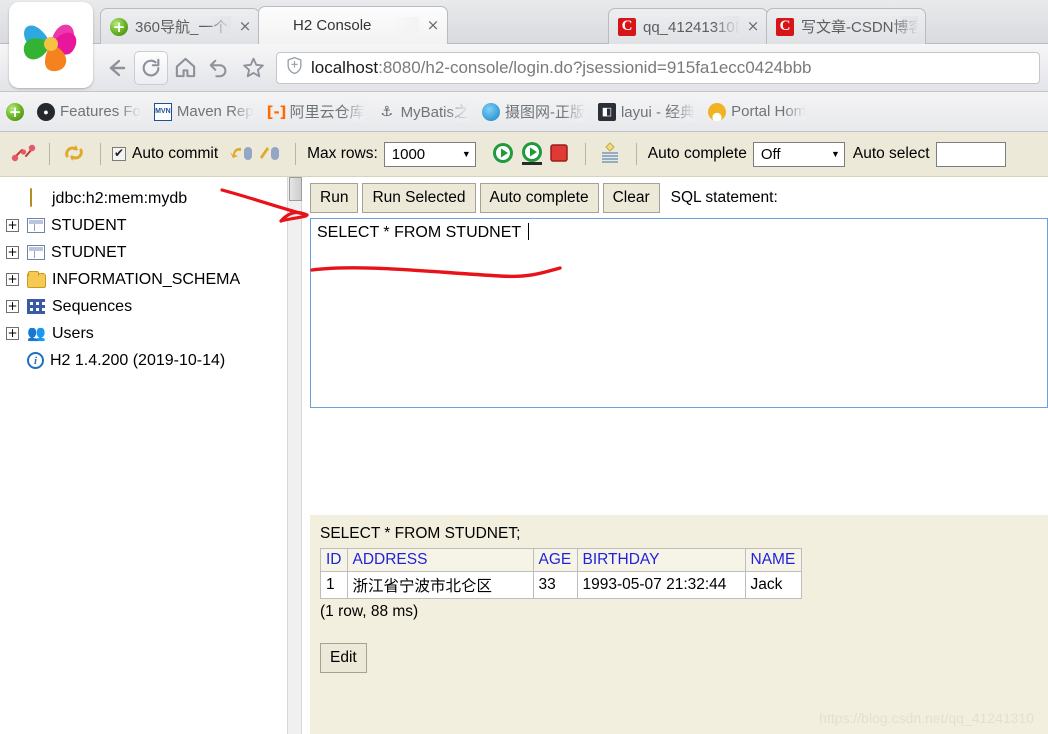 The height and width of the screenshot is (734, 1048). What do you see at coordinates (119, 153) in the screenshot?
I see `auto-commit-checkbox` at bounding box center [119, 153].